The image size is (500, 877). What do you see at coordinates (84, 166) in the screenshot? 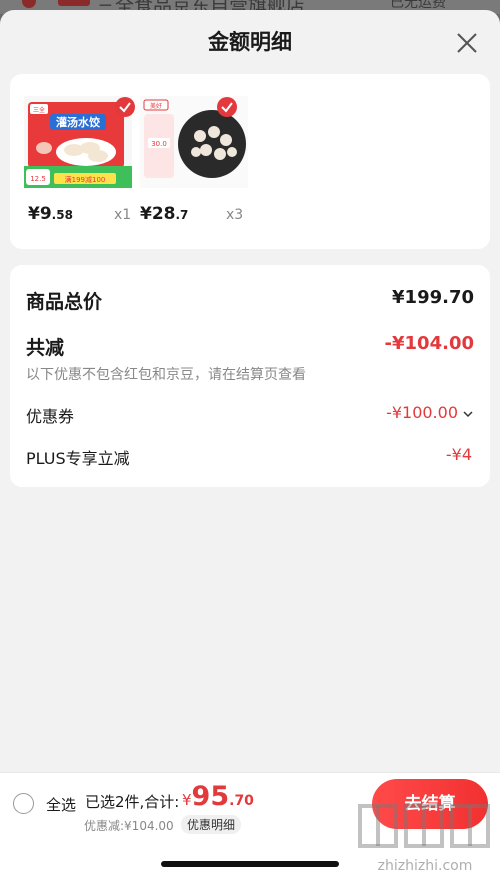
I see `product-item: 三全 灌汤水饺 12.5 满199减100 ¥9.58 x1` at bounding box center [84, 166].